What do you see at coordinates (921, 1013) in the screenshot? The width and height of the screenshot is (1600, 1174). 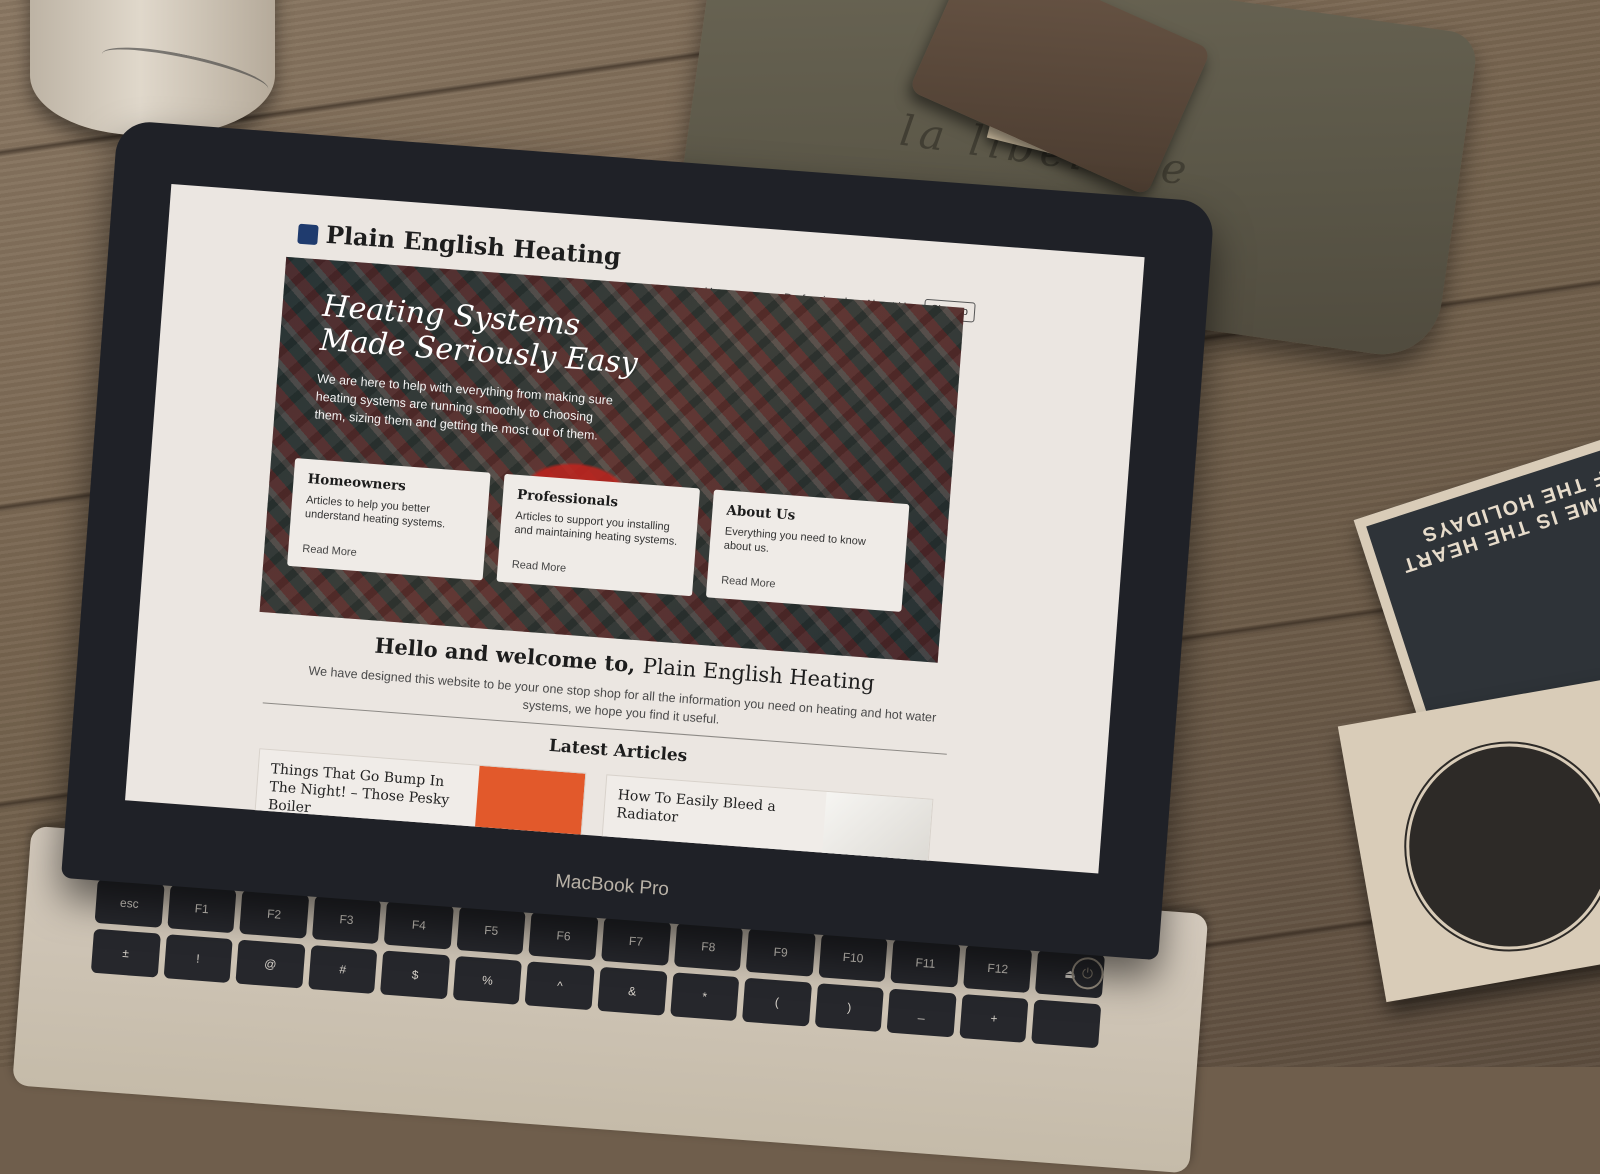 I see `keyboard-key: _` at bounding box center [921, 1013].